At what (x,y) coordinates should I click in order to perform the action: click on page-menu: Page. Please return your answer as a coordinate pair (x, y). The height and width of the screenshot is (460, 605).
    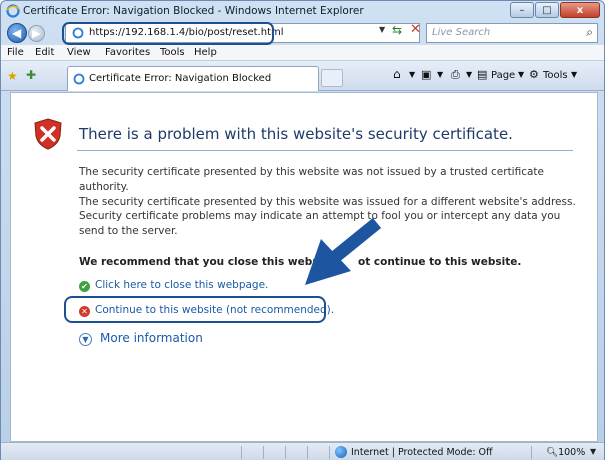
    Looking at the image, I should click on (503, 75).